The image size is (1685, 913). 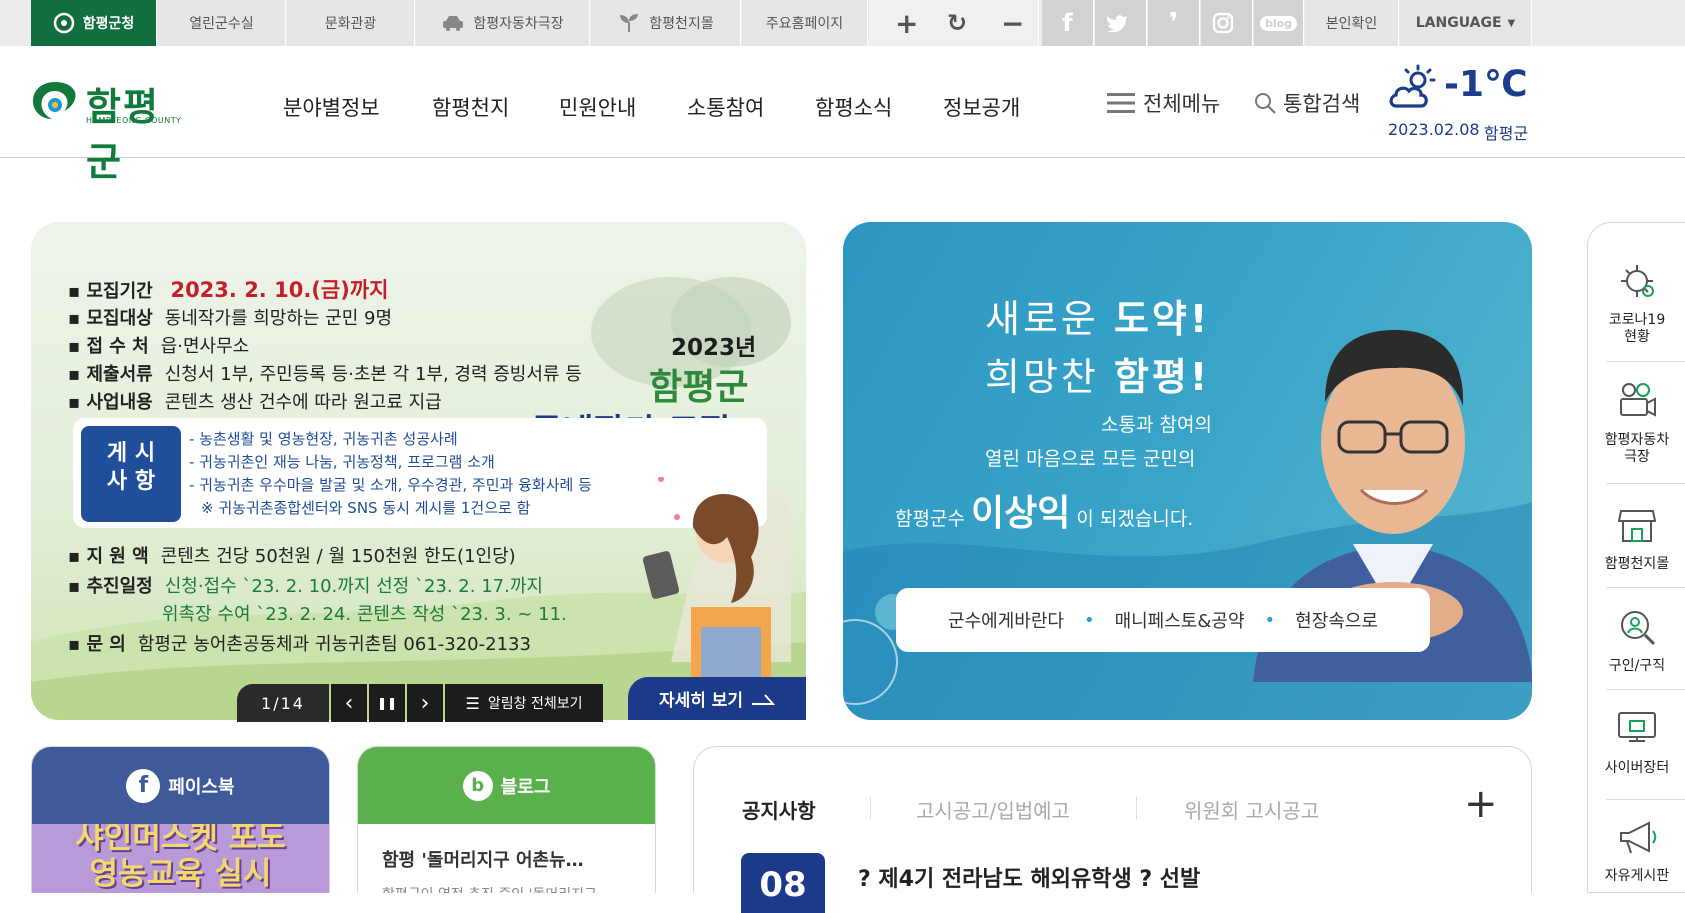 What do you see at coordinates (1638, 400) in the screenshot?
I see `projector-icon` at bounding box center [1638, 400].